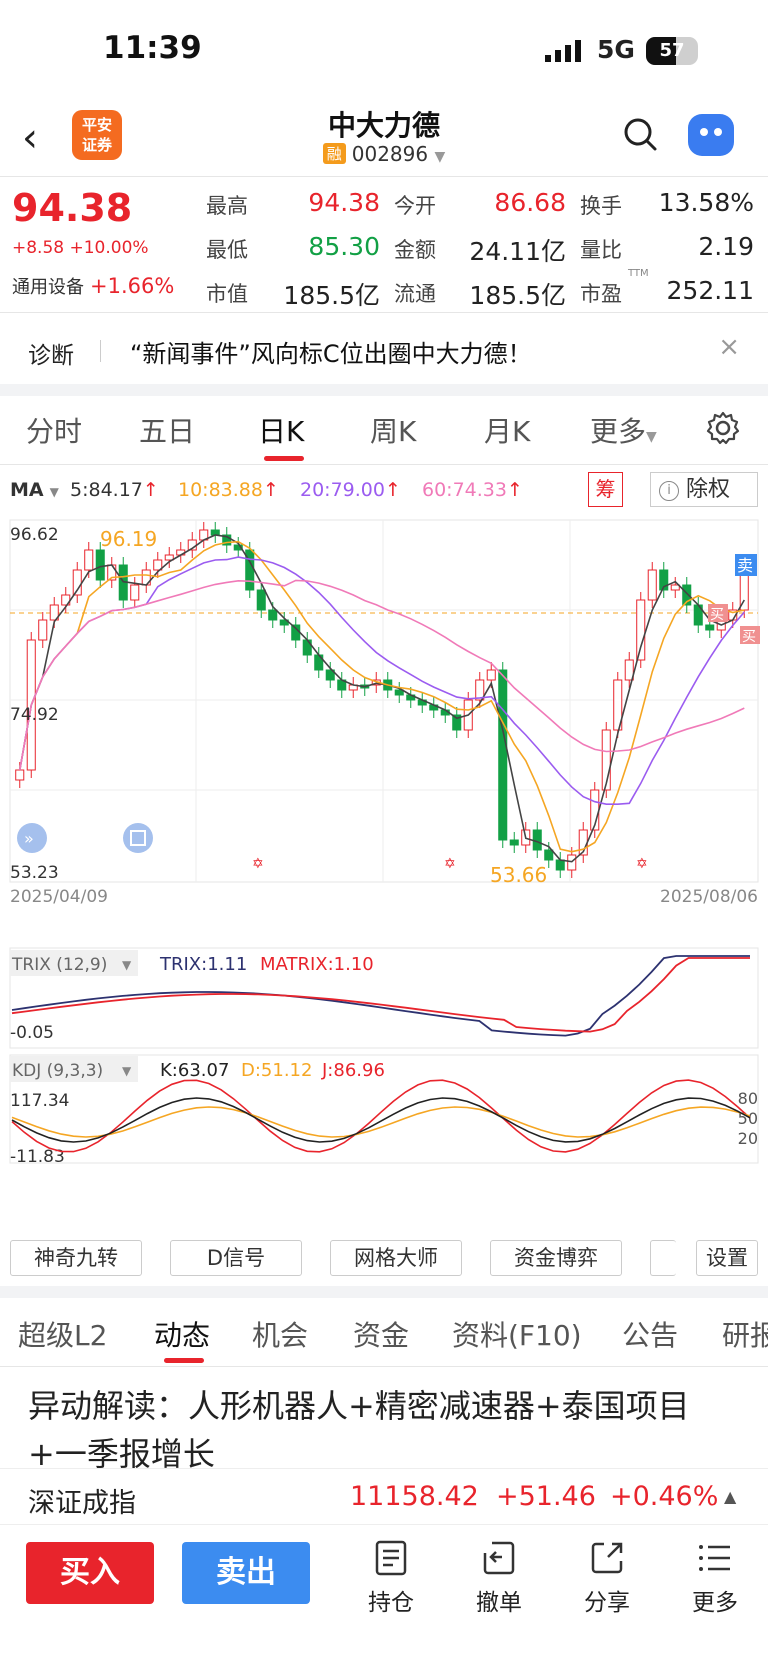 The width and height of the screenshot is (768, 1665). I want to click on ma-label: MA, so click(27, 490).